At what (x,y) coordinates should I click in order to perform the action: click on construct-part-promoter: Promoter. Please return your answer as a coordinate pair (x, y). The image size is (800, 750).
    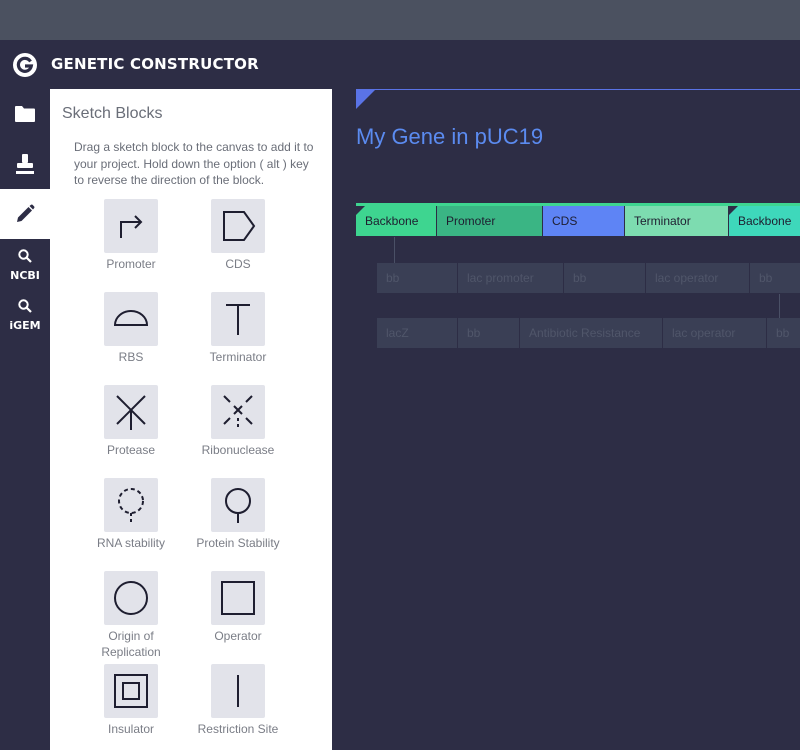
    Looking at the image, I should click on (489, 221).